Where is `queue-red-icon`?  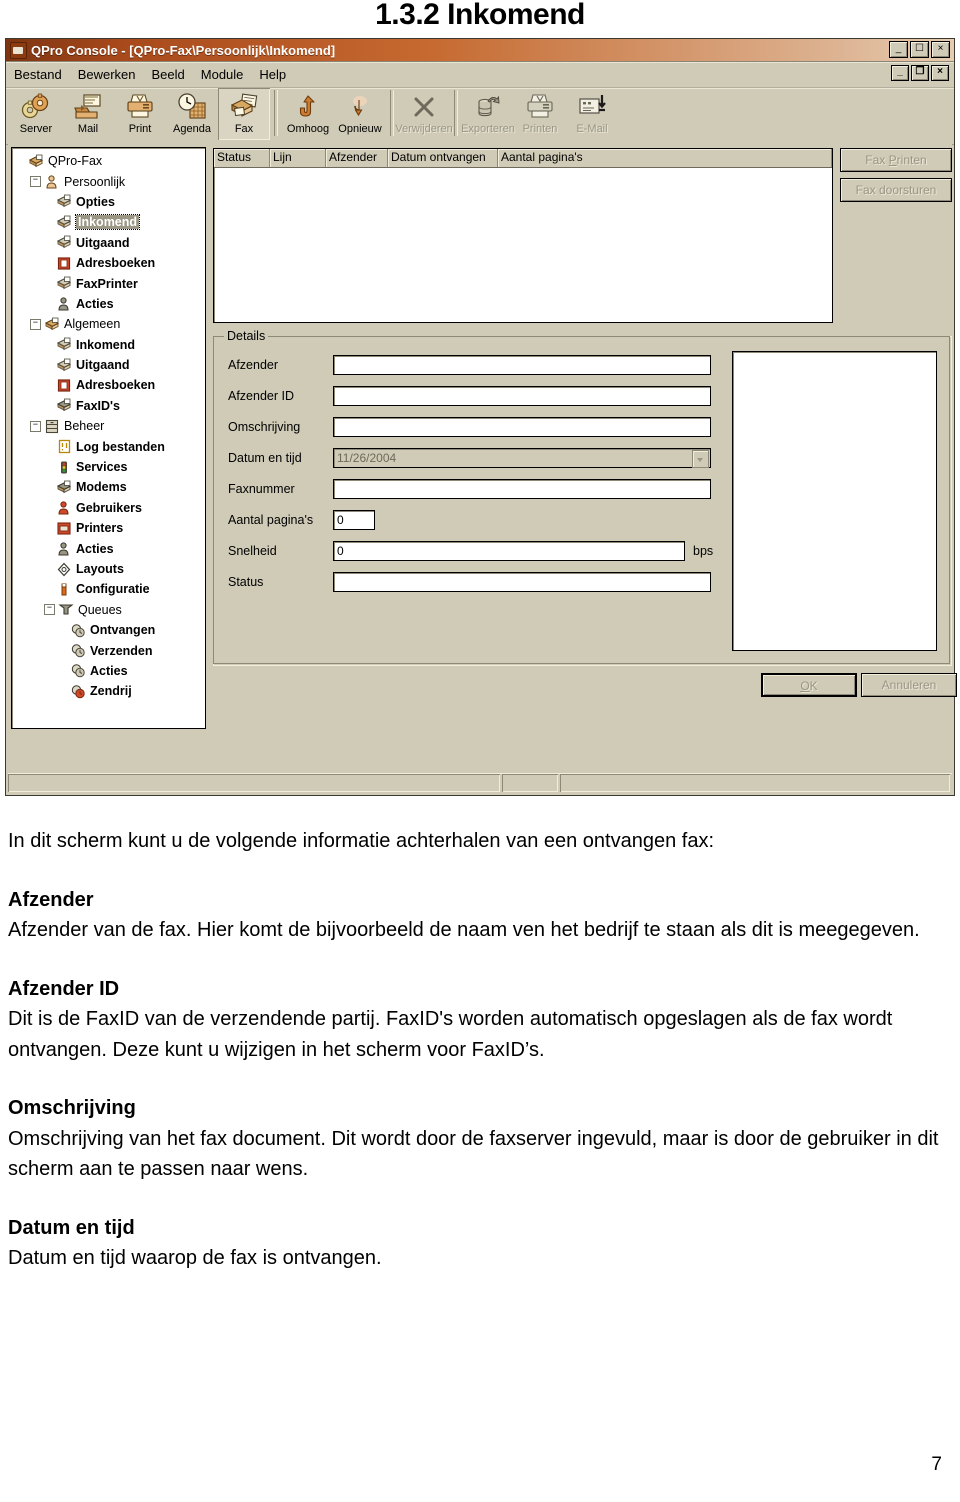
queue-red-icon is located at coordinates (78, 691).